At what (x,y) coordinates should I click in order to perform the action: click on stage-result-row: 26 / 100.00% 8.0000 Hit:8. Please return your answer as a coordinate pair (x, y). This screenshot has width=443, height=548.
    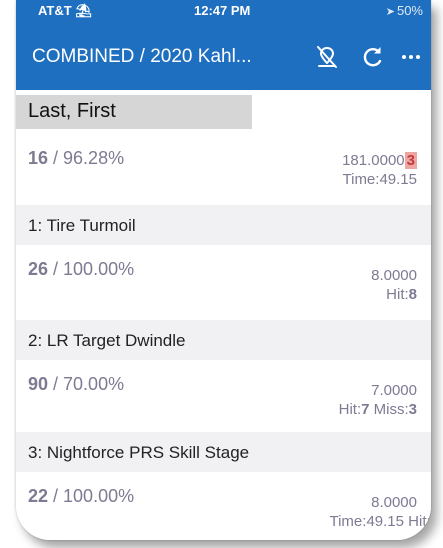
    Looking at the image, I should click on (223, 280).